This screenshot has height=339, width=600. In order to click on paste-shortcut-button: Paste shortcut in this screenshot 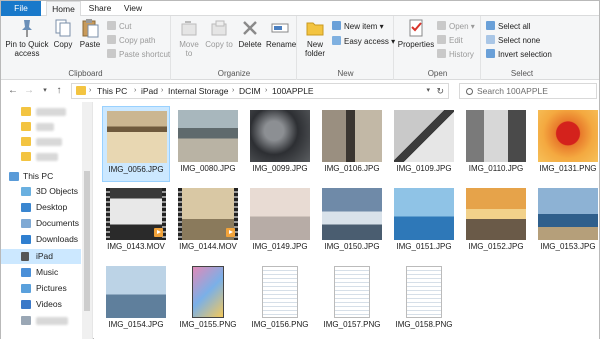, I will do `click(138, 54)`.